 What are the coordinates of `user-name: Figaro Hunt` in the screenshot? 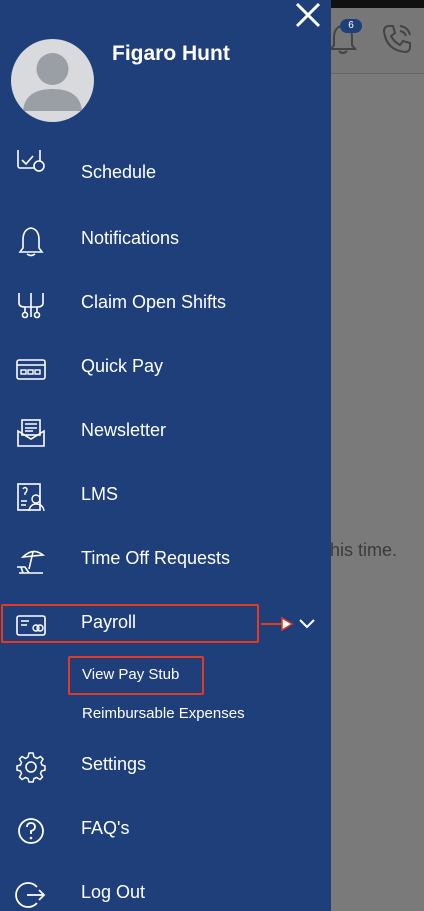 It's located at (171, 53).